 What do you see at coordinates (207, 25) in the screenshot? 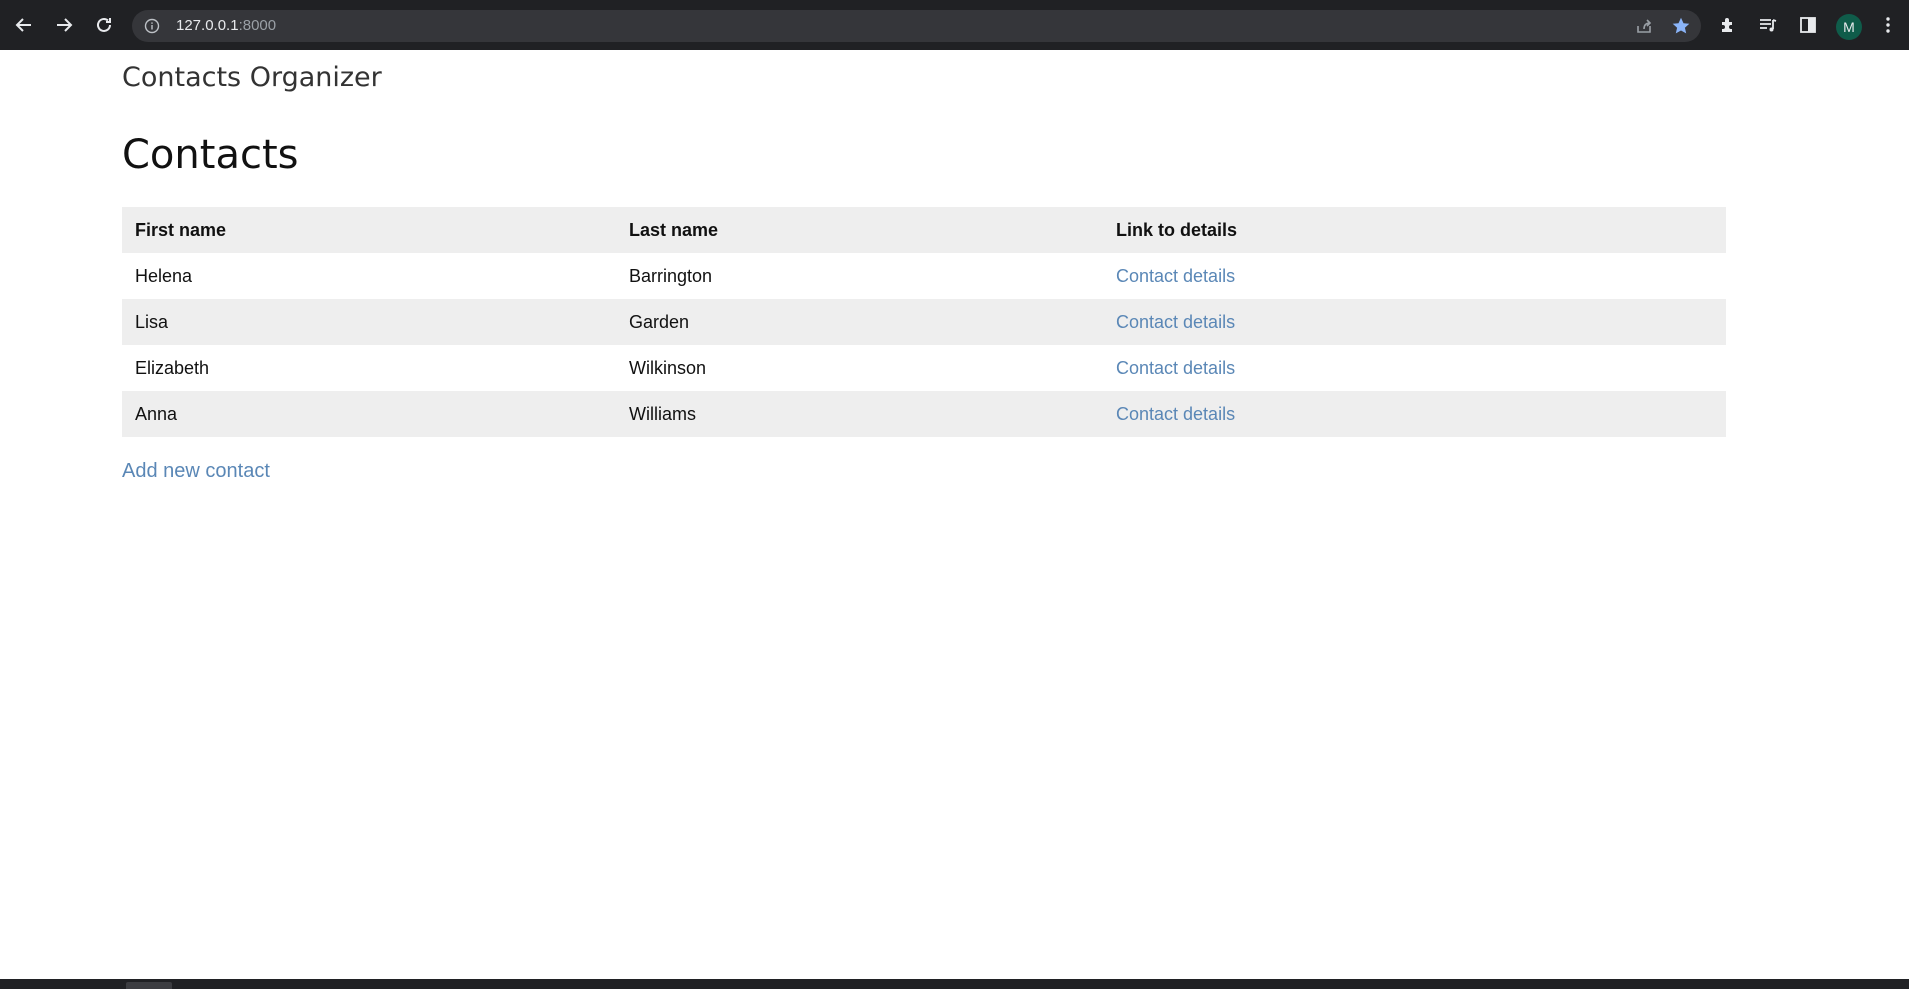
I see `url-host: 127.0.0.1` at bounding box center [207, 25].